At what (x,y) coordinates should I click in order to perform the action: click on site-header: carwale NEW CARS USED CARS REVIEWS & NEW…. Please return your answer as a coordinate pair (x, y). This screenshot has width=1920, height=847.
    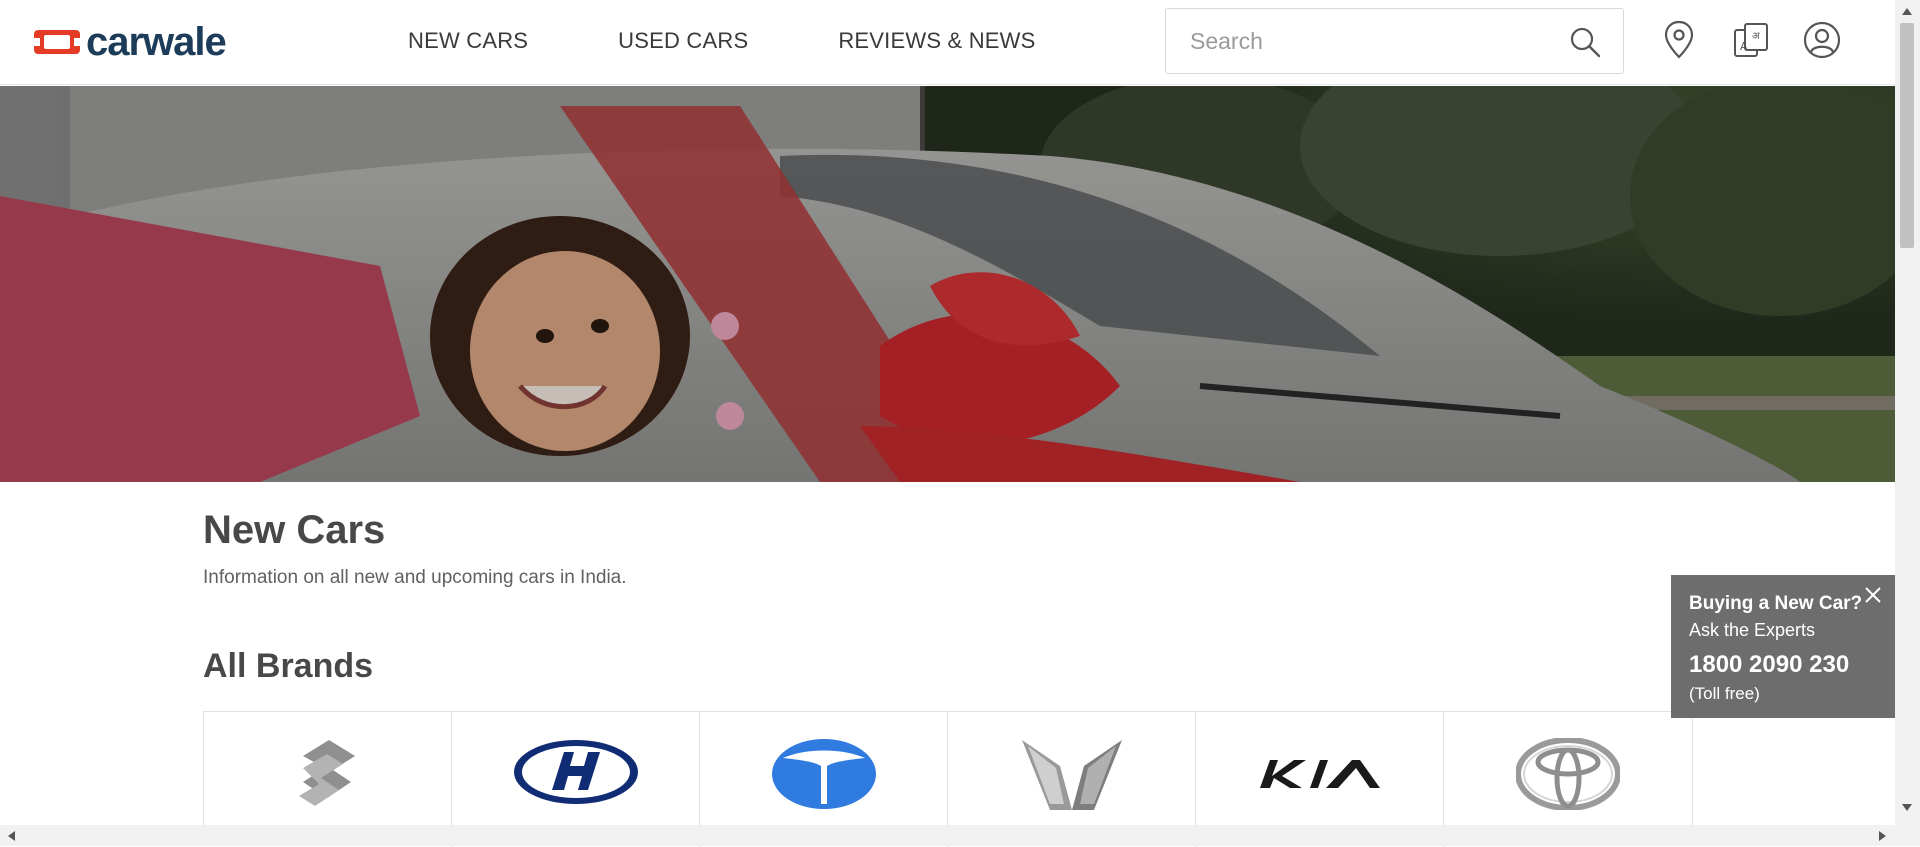
    Looking at the image, I should click on (947, 42).